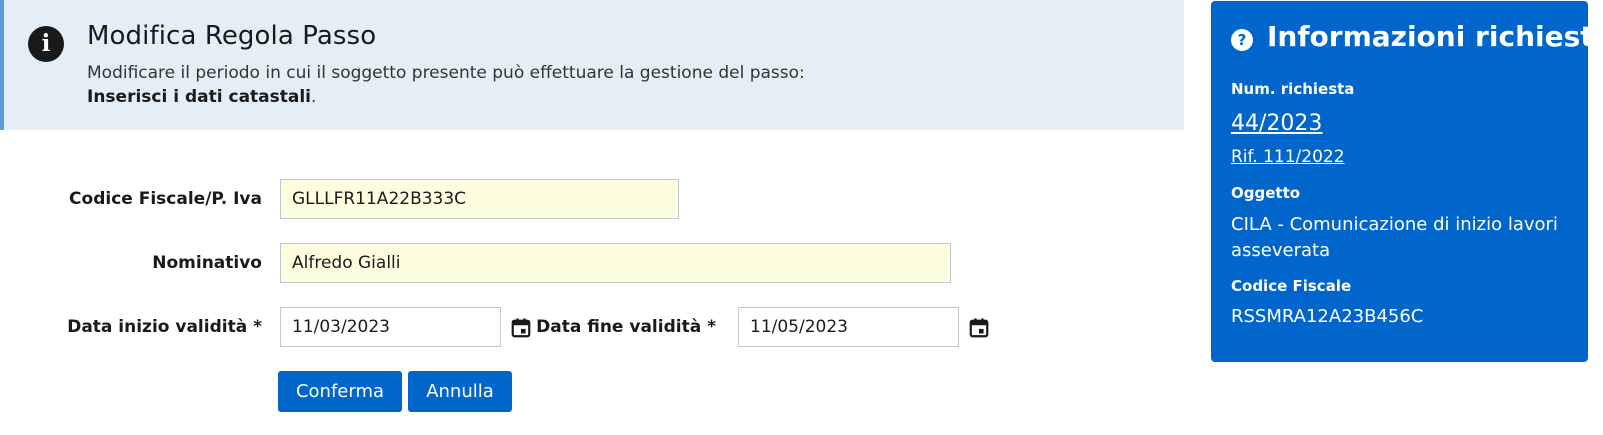 The height and width of the screenshot is (435, 1603). Describe the element at coordinates (207, 263) in the screenshot. I see `nominativo-label: Nominativo` at that location.